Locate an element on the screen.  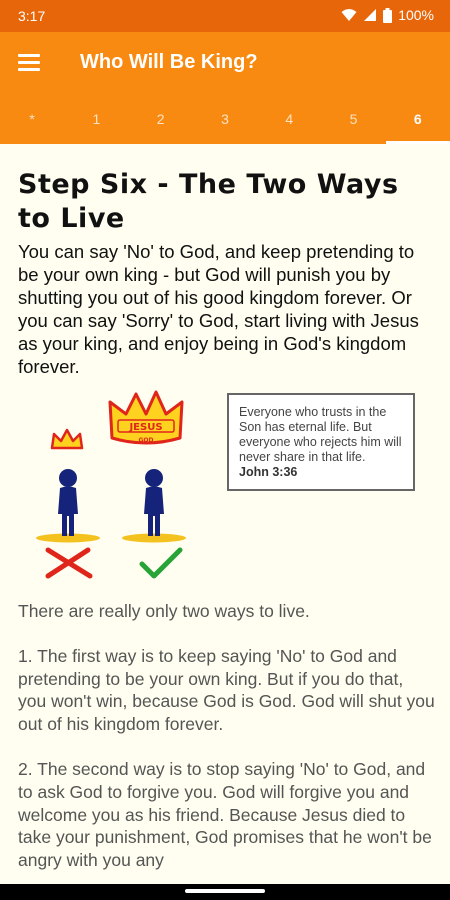
two-ways-illustration: JESUS GOD is located at coordinates (111, 484).